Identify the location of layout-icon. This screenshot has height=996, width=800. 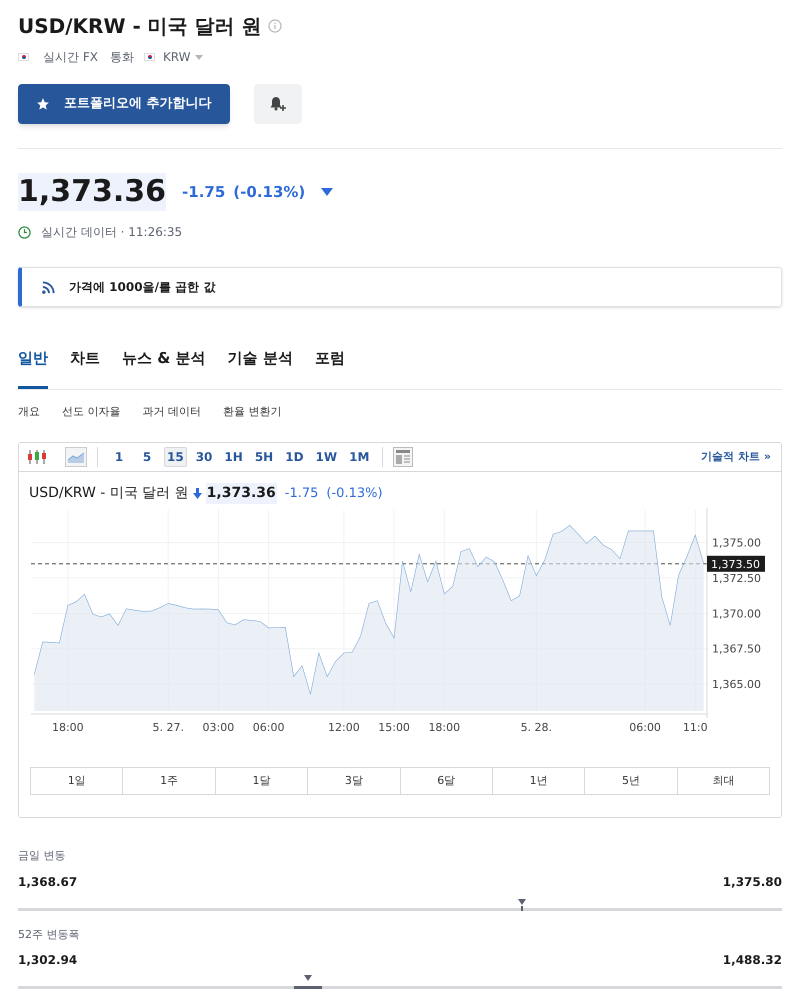
(403, 457).